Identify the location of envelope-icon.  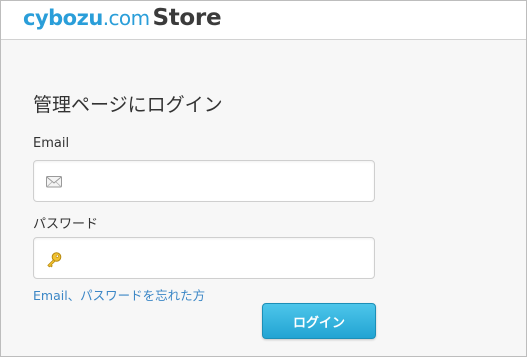
(54, 182).